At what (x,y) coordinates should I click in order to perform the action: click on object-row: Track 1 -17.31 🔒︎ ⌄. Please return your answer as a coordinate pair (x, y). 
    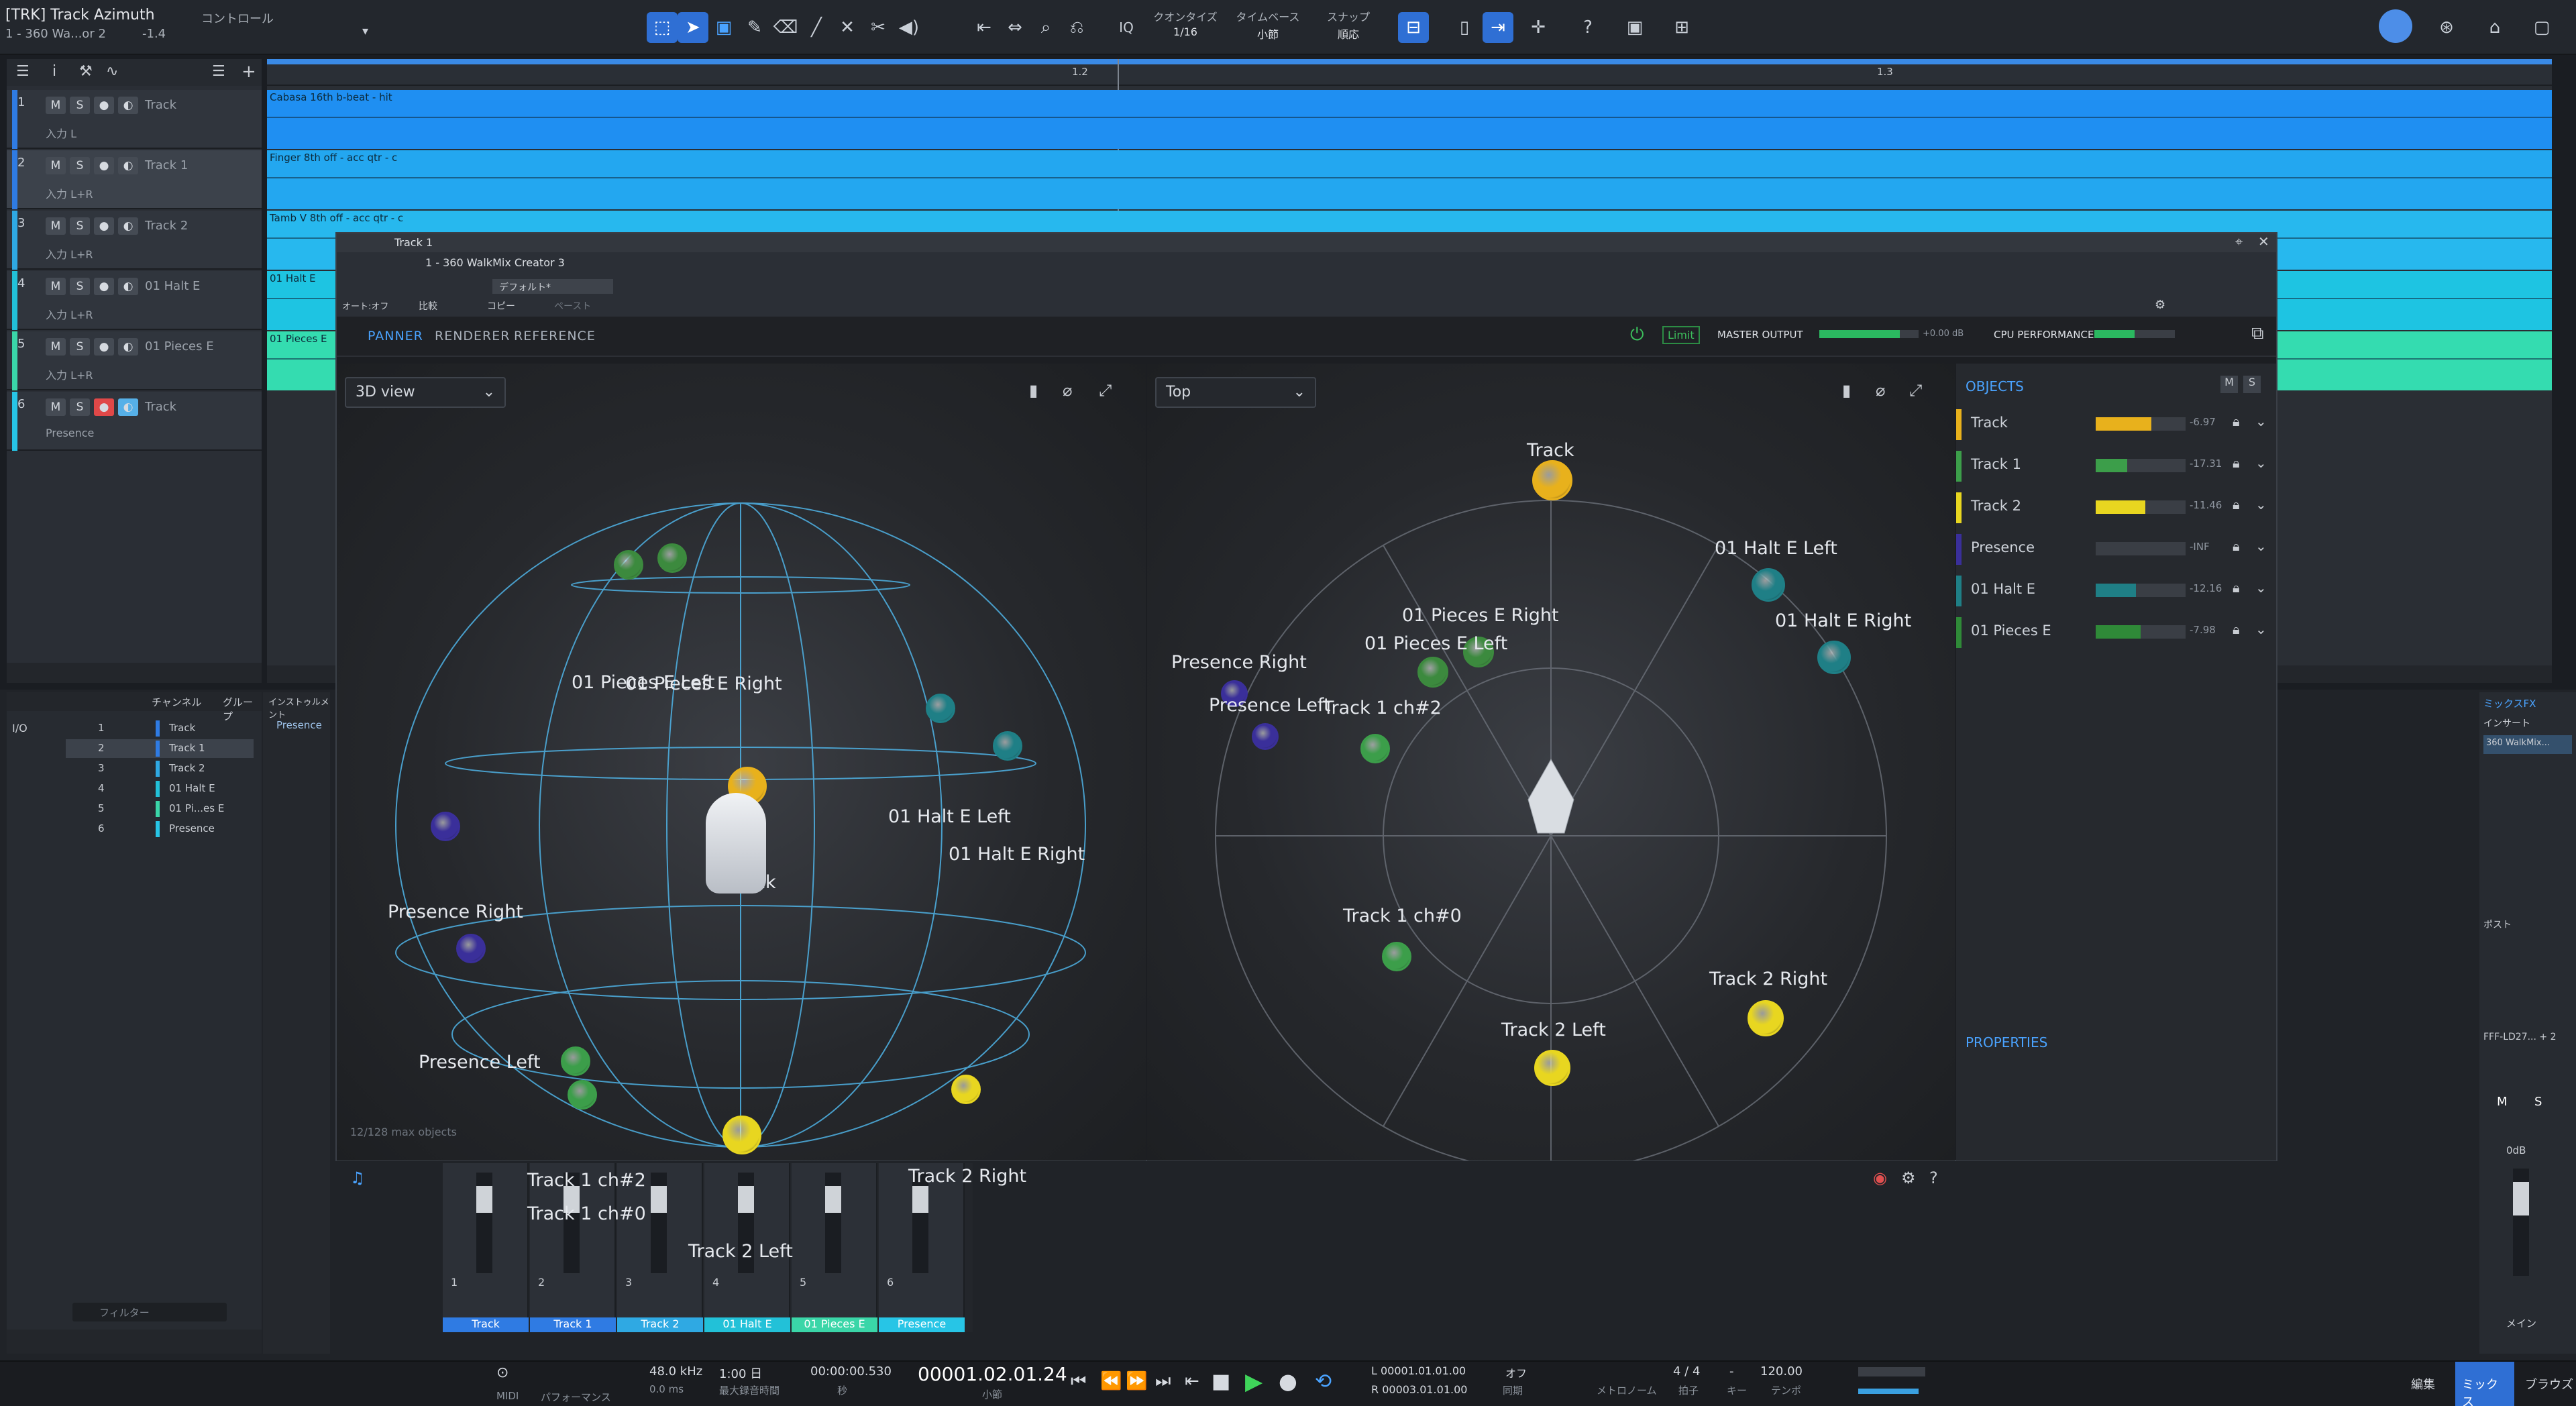
    Looking at the image, I should click on (2116, 465).